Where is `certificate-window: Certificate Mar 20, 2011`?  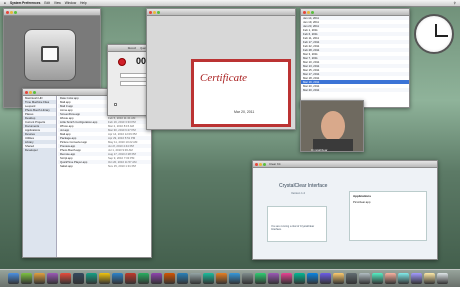 certificate-window: Certificate Mar 20, 2011 is located at coordinates (221, 69).